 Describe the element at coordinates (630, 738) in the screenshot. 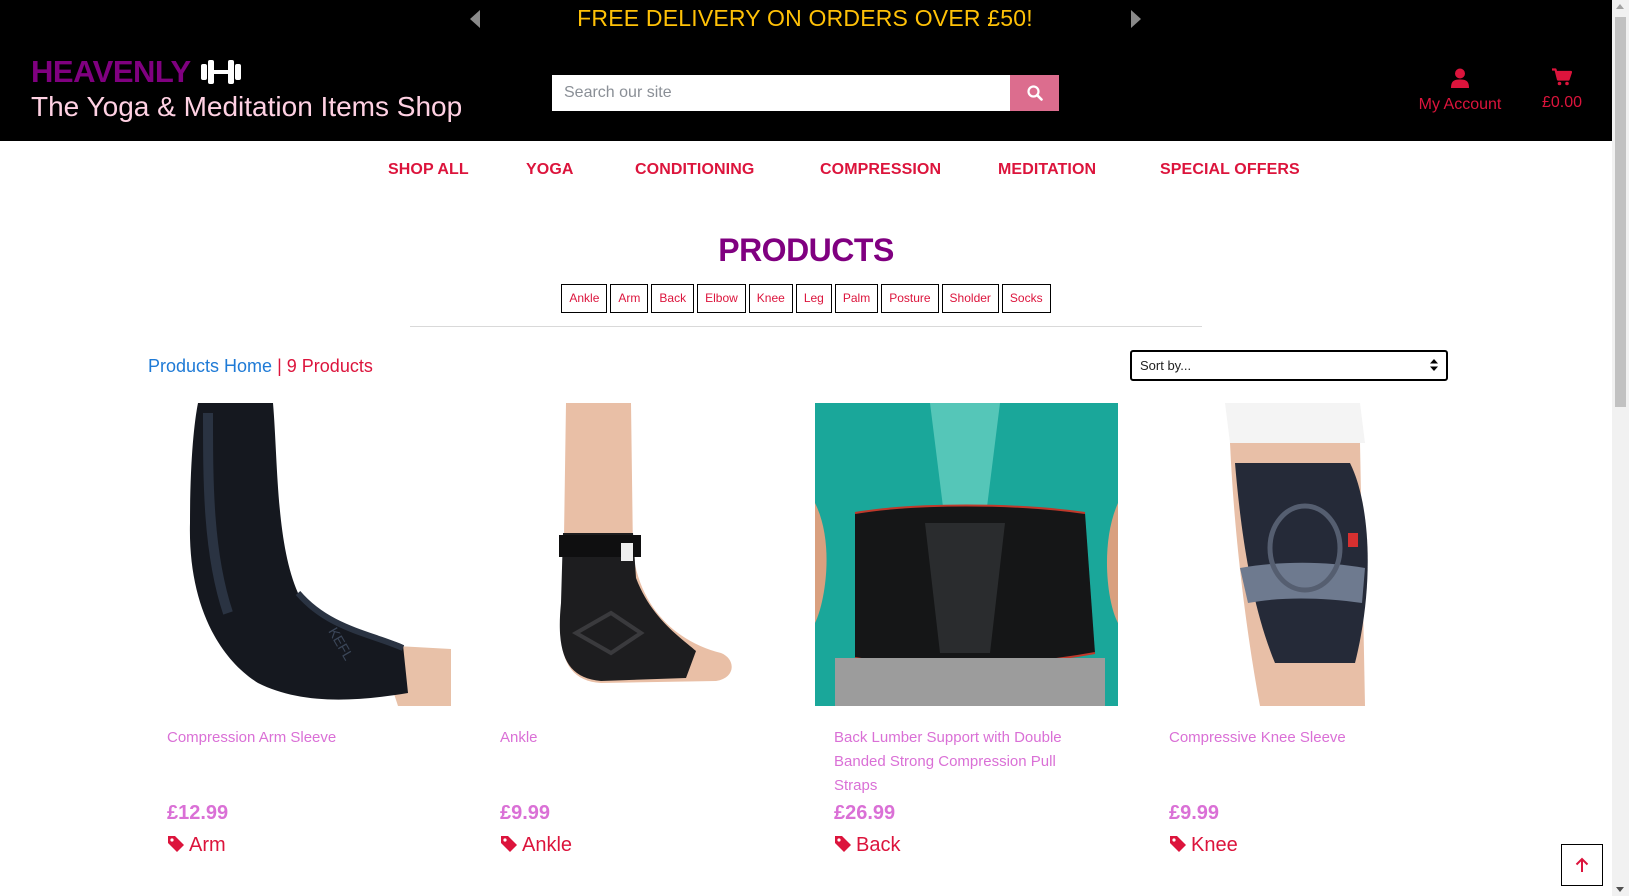

I see `product-name: Ankle` at that location.